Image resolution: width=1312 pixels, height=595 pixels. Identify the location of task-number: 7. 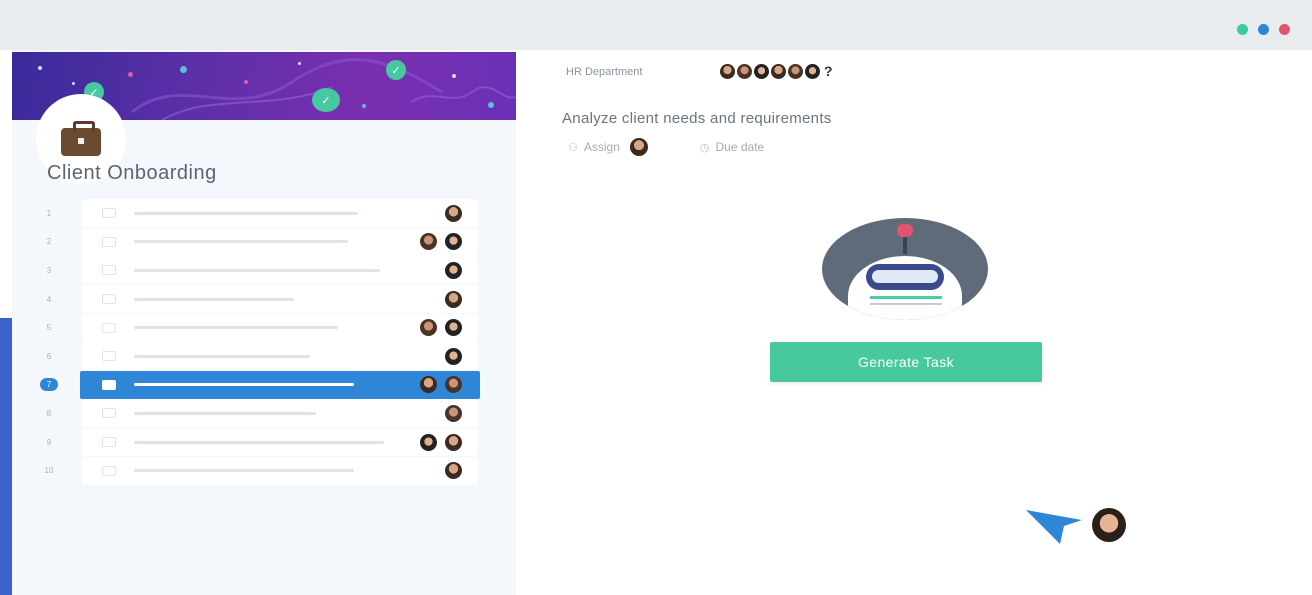
(49, 385).